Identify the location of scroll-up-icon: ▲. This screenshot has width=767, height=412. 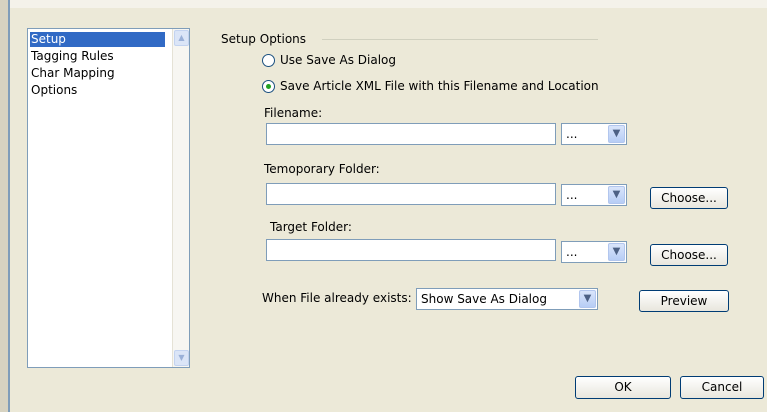
(181, 38).